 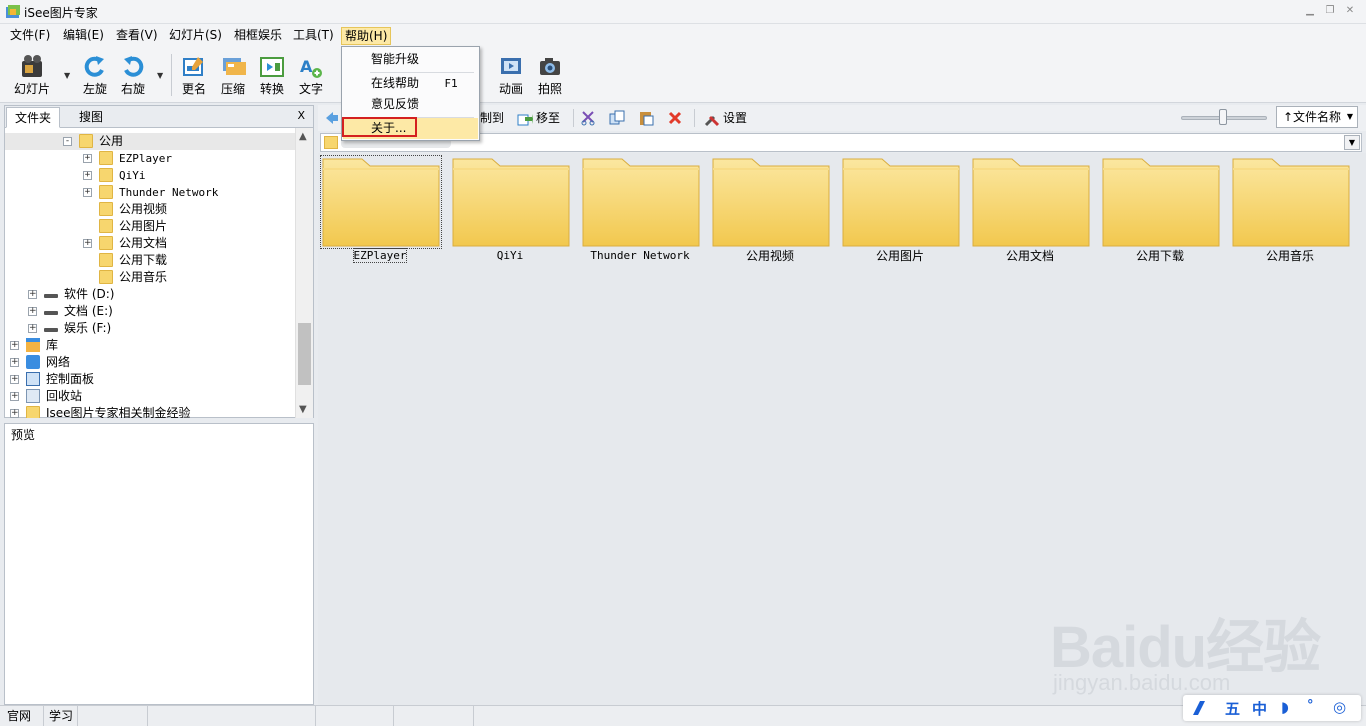 What do you see at coordinates (303, 409) in the screenshot?
I see `scroll-down-icon: ▼` at bounding box center [303, 409].